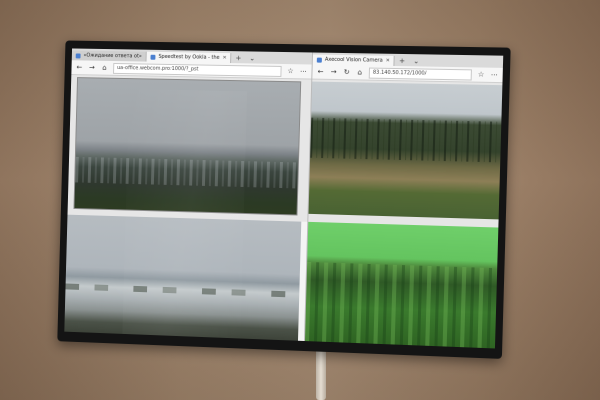 Image resolution: width=600 pixels, height=400 pixels. Describe the element at coordinates (319, 60) in the screenshot. I see `camera-icon` at that location.